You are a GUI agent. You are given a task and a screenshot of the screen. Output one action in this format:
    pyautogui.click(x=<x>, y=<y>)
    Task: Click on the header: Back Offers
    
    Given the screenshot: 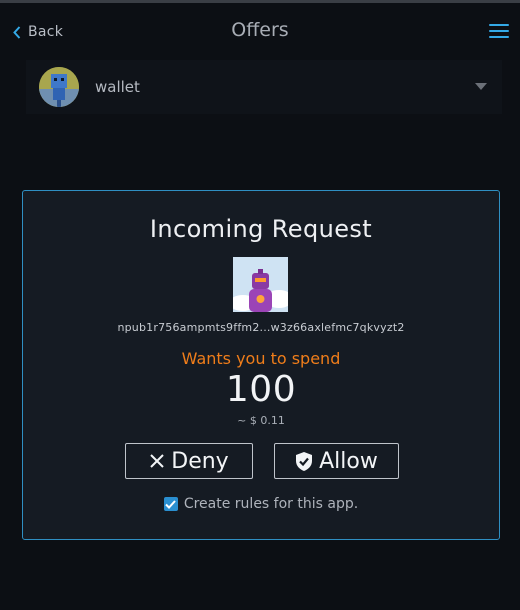 What is the action you would take?
    pyautogui.click(x=260, y=30)
    